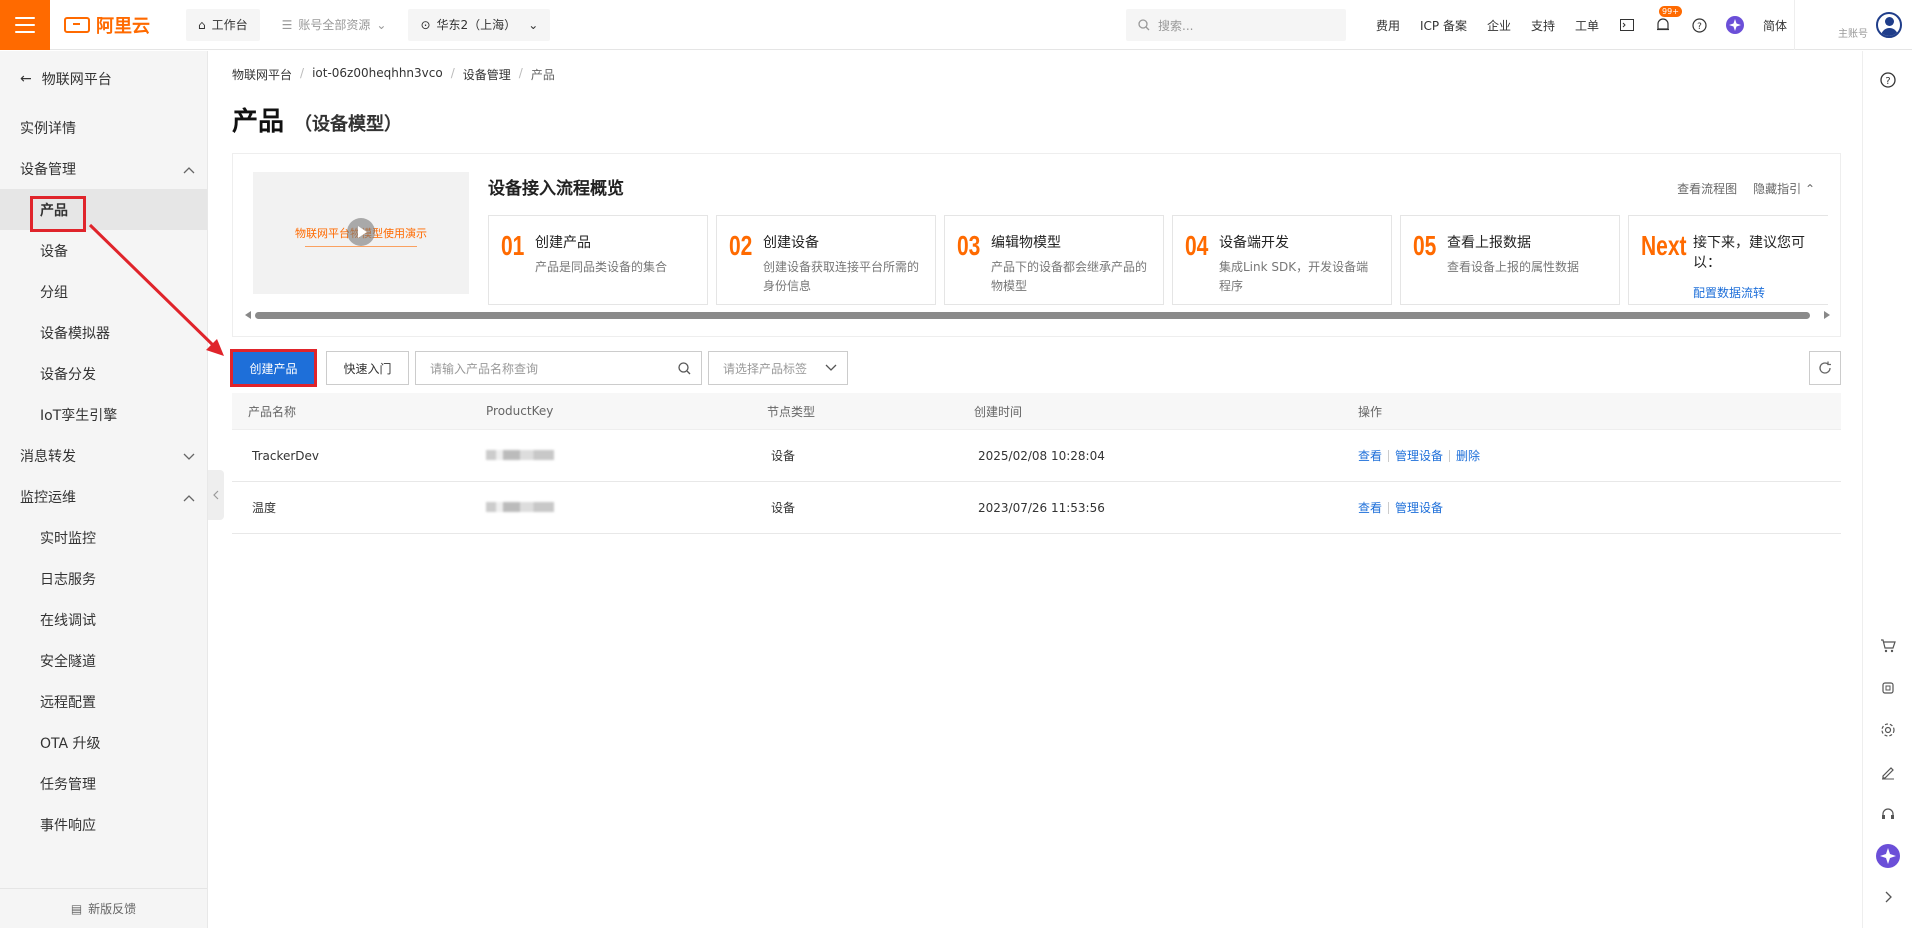 The width and height of the screenshot is (1912, 928). Describe the element at coordinates (1853, 25) in the screenshot. I see `account-menu: 主账号` at that location.